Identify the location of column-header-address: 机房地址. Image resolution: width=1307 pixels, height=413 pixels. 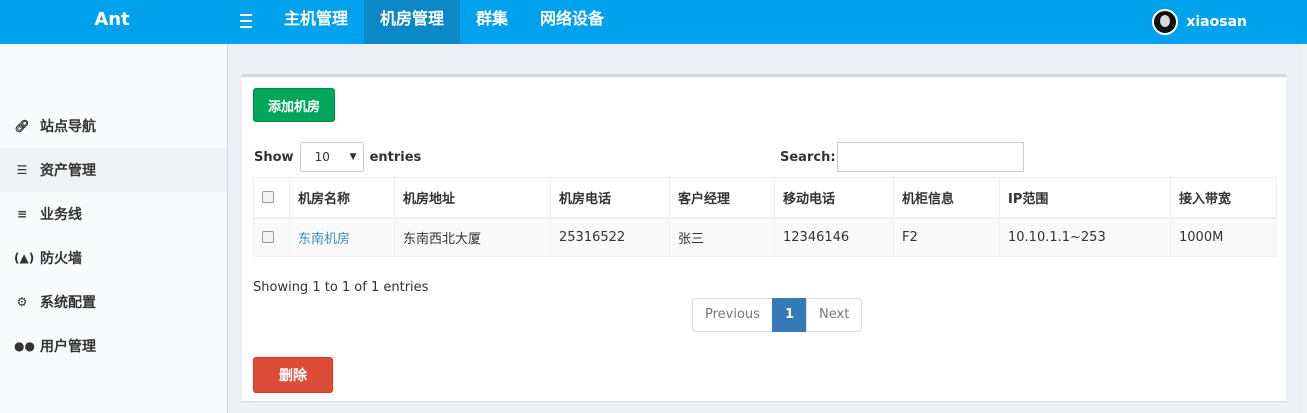
(472, 198).